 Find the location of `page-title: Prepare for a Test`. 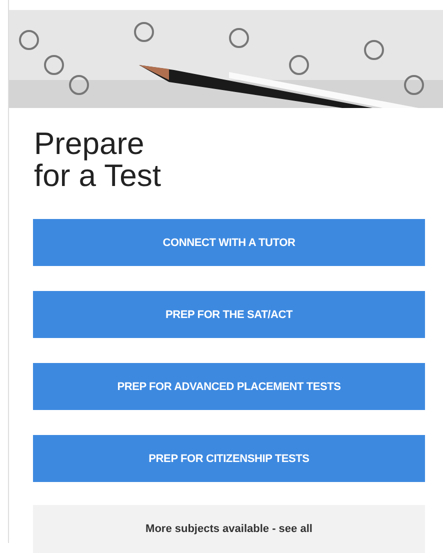

page-title: Prepare for a Test is located at coordinates (98, 160).